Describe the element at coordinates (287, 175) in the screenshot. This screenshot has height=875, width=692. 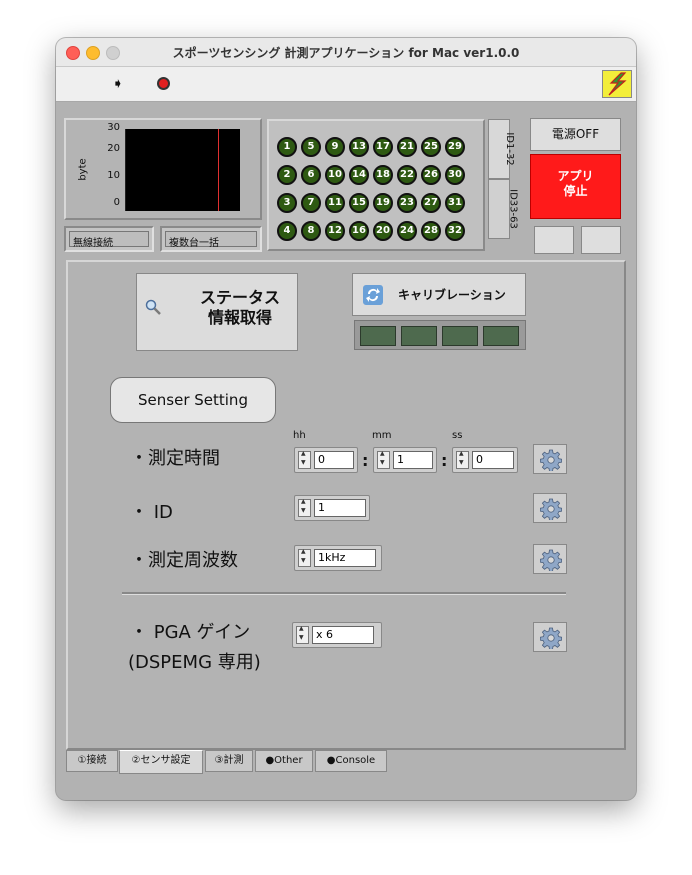
I see `sensor-id-button: 2` at that location.